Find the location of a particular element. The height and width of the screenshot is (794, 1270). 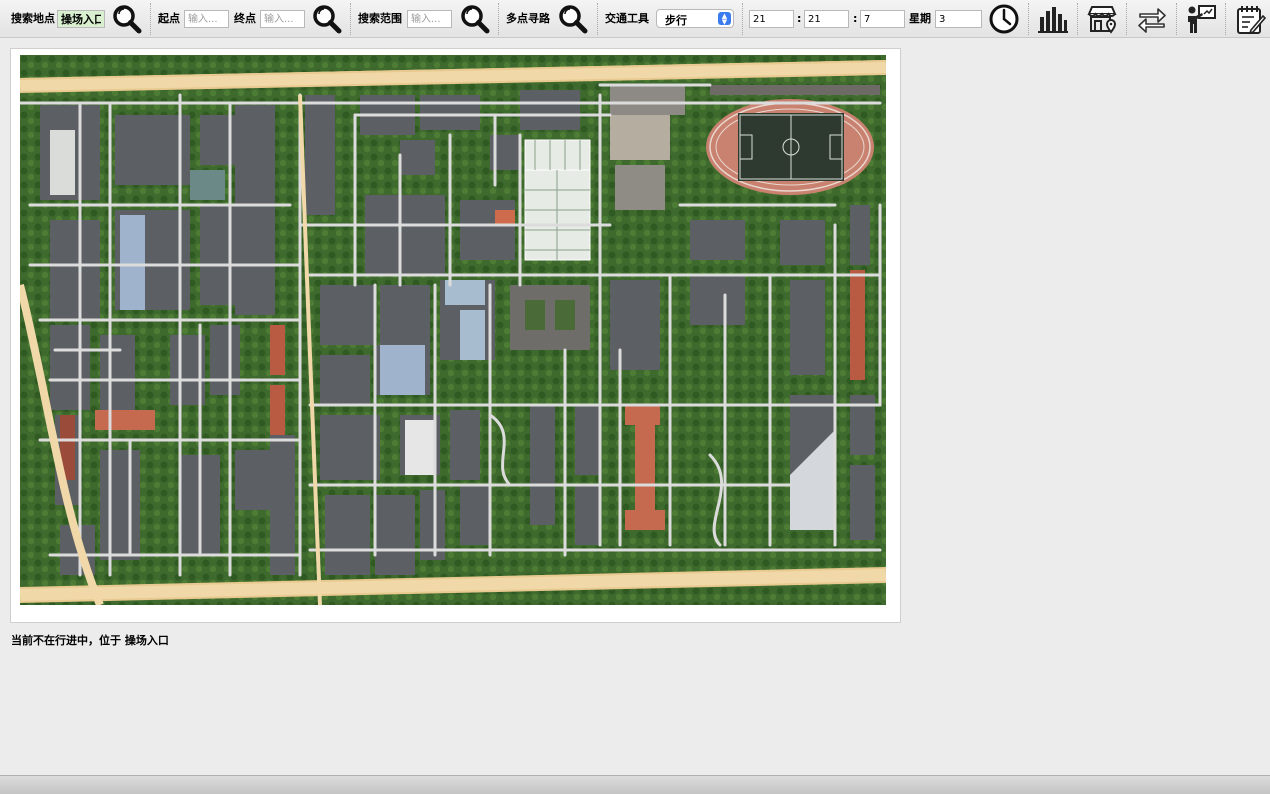

notes-button is located at coordinates (1250, 19).